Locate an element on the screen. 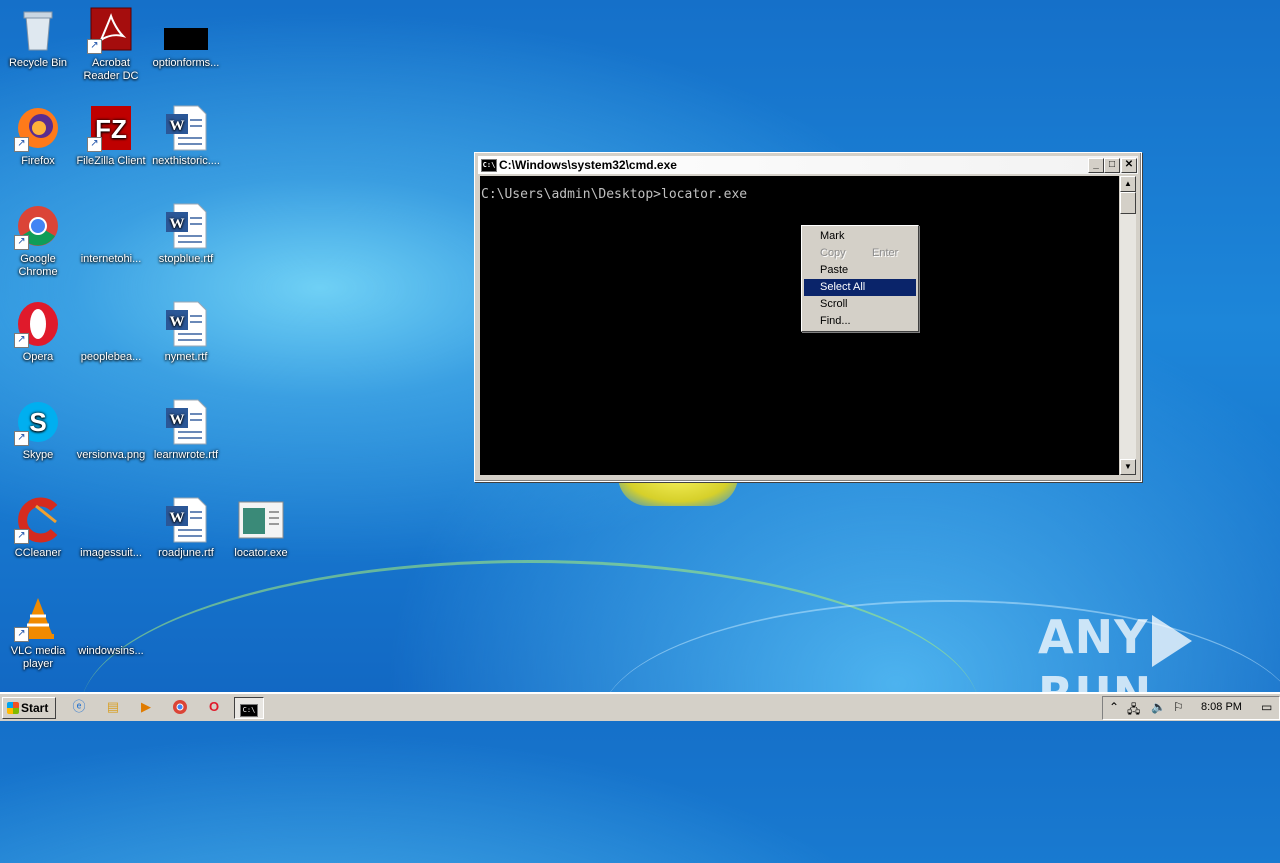 The height and width of the screenshot is (863, 1280). vertical-scrollbar: ▲ ▼ is located at coordinates (1128, 325).